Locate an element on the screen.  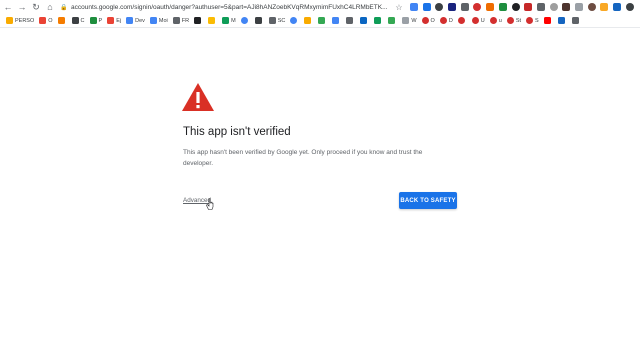
bookmark-star-icon: ☆ is located at coordinates (399, 7).